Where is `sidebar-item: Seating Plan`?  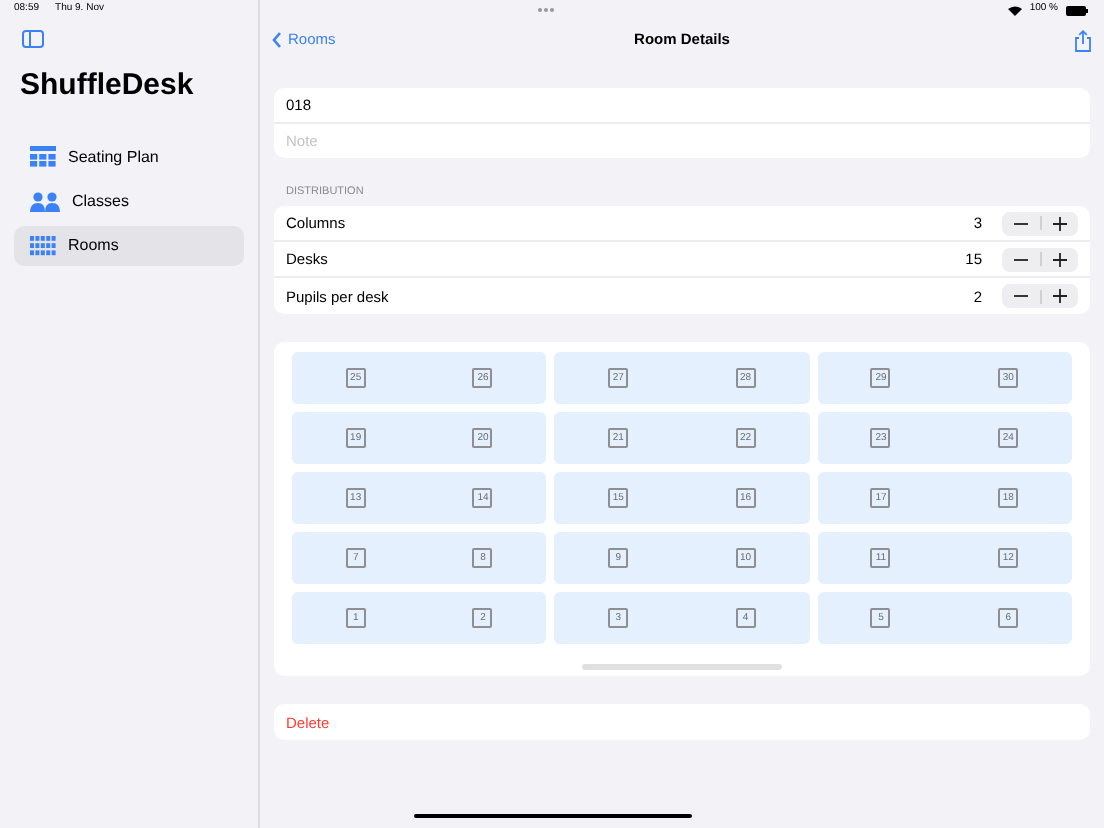
sidebar-item: Seating Plan is located at coordinates (129, 157).